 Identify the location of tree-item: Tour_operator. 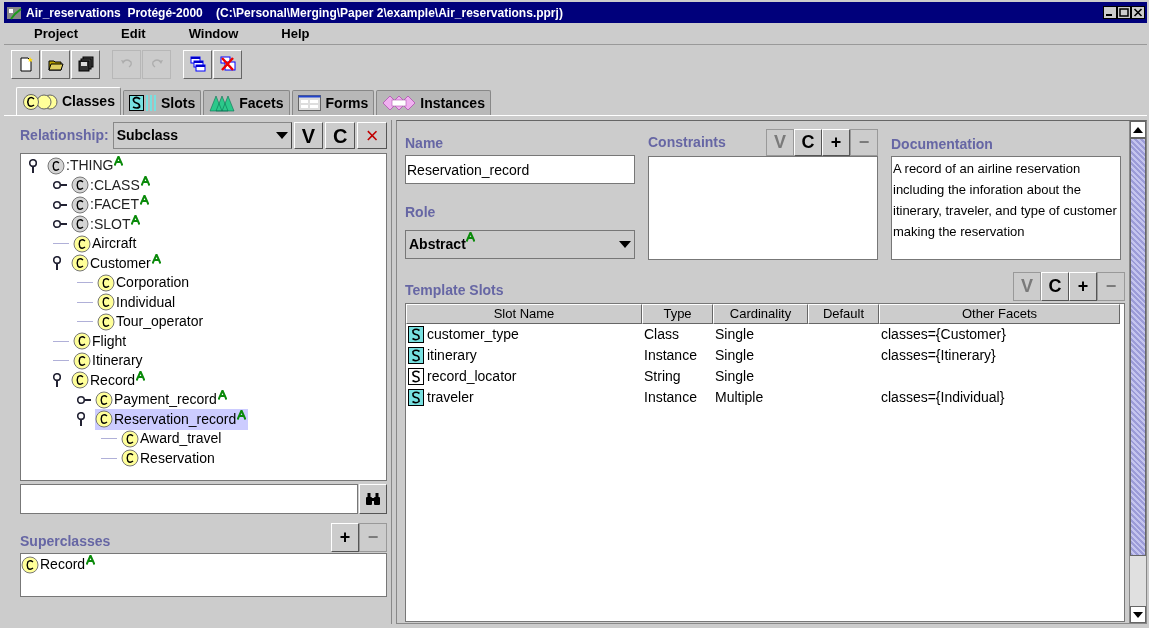
(151, 322).